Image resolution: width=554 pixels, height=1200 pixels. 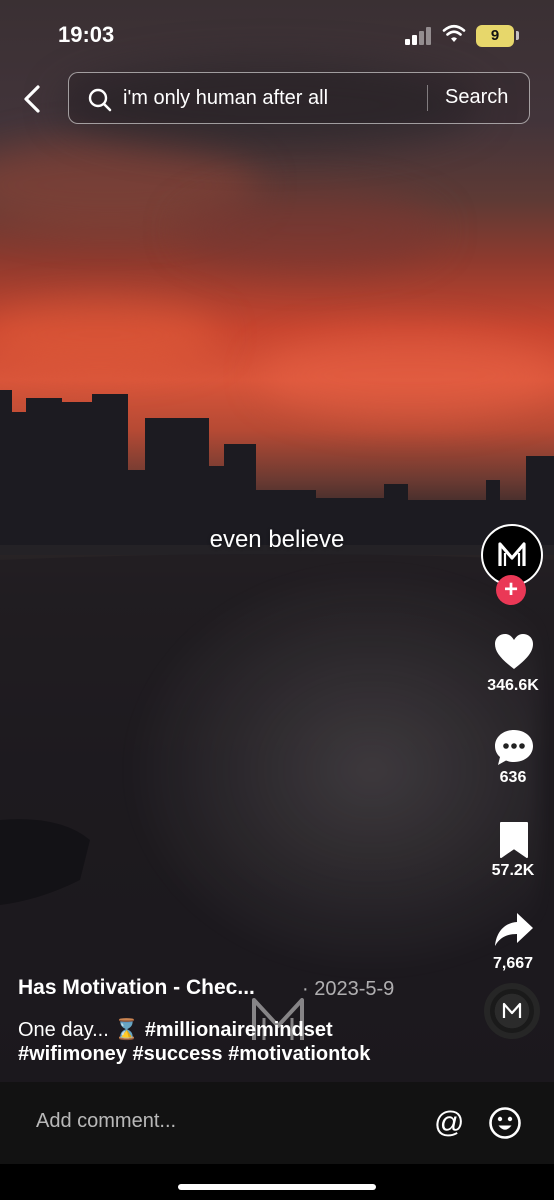 I want to click on status-time: 19:03, so click(x=86, y=34).